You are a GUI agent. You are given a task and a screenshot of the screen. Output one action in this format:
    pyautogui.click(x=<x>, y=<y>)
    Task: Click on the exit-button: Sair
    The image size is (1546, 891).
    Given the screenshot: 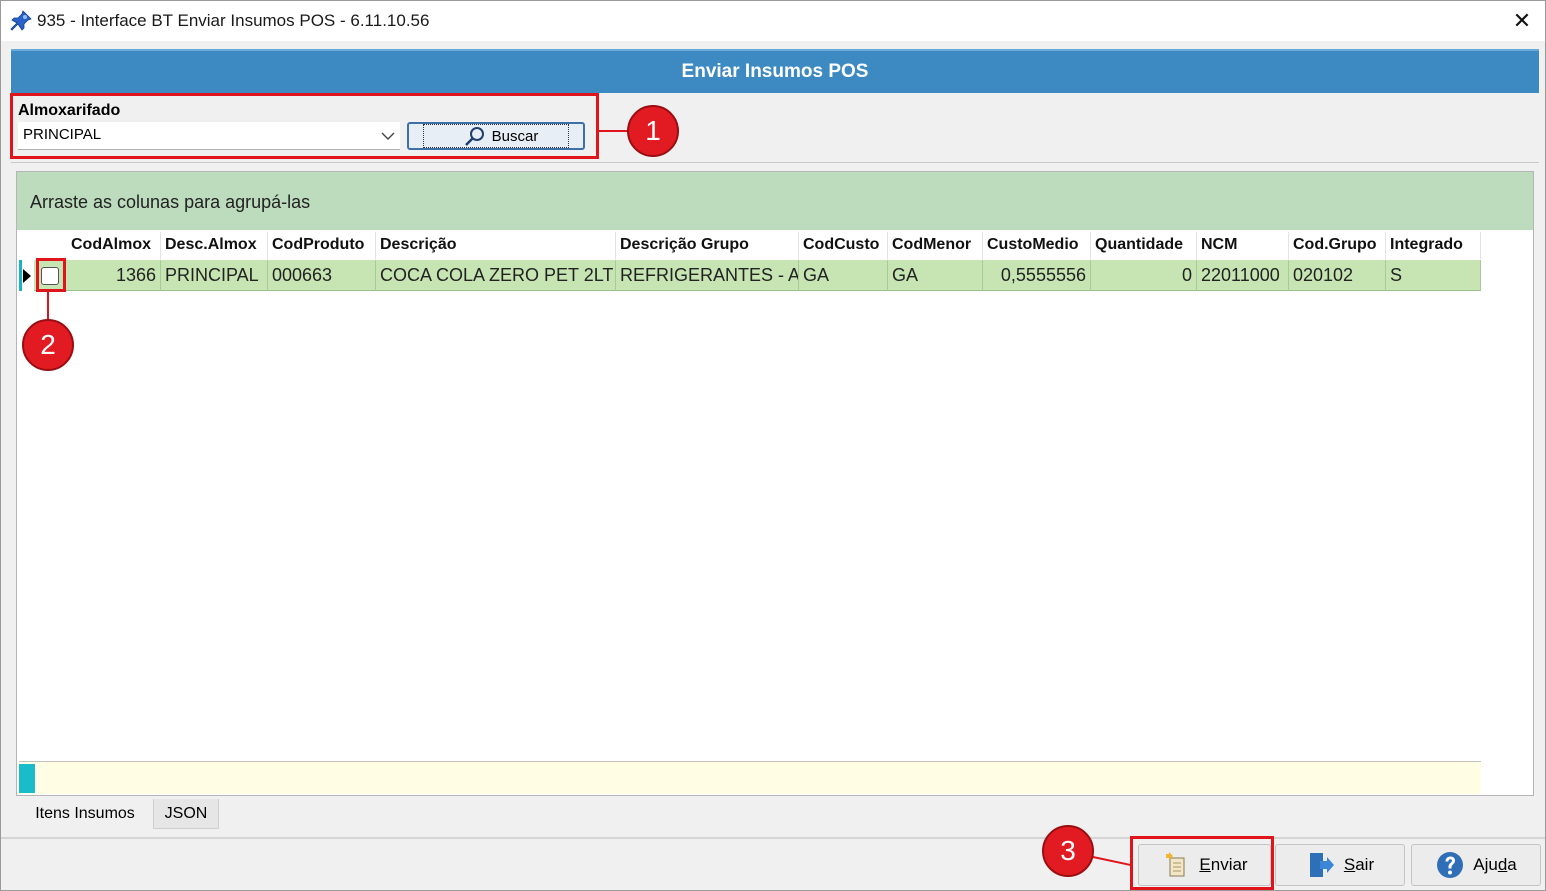 What is the action you would take?
    pyautogui.click(x=1340, y=865)
    